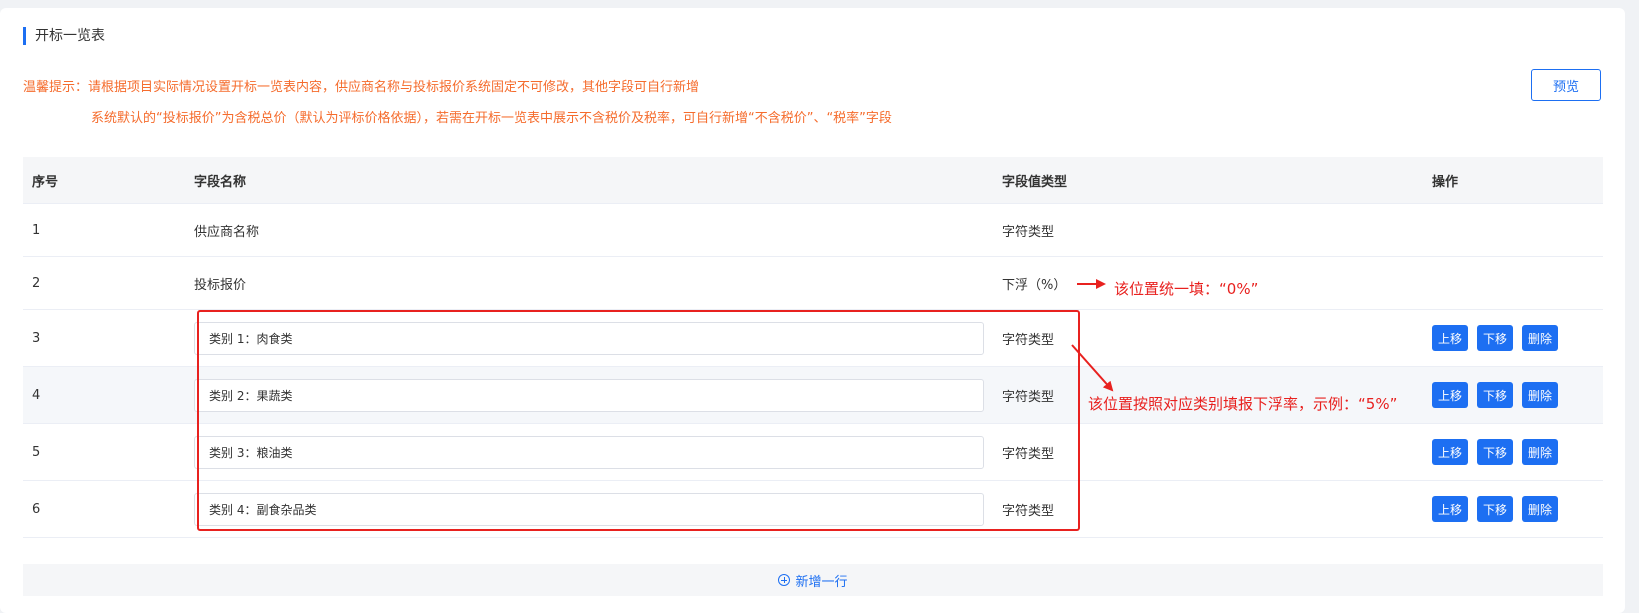 Image resolution: width=1639 pixels, height=613 pixels. Describe the element at coordinates (813, 230) in the screenshot. I see `table-row: 1 供应商名称 字符类型` at that location.